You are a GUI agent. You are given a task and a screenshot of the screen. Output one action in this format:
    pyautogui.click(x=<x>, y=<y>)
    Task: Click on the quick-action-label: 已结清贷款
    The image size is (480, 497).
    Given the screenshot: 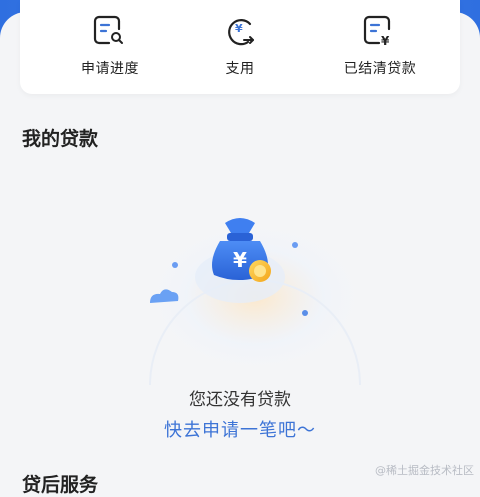 What is the action you would take?
    pyautogui.click(x=380, y=69)
    